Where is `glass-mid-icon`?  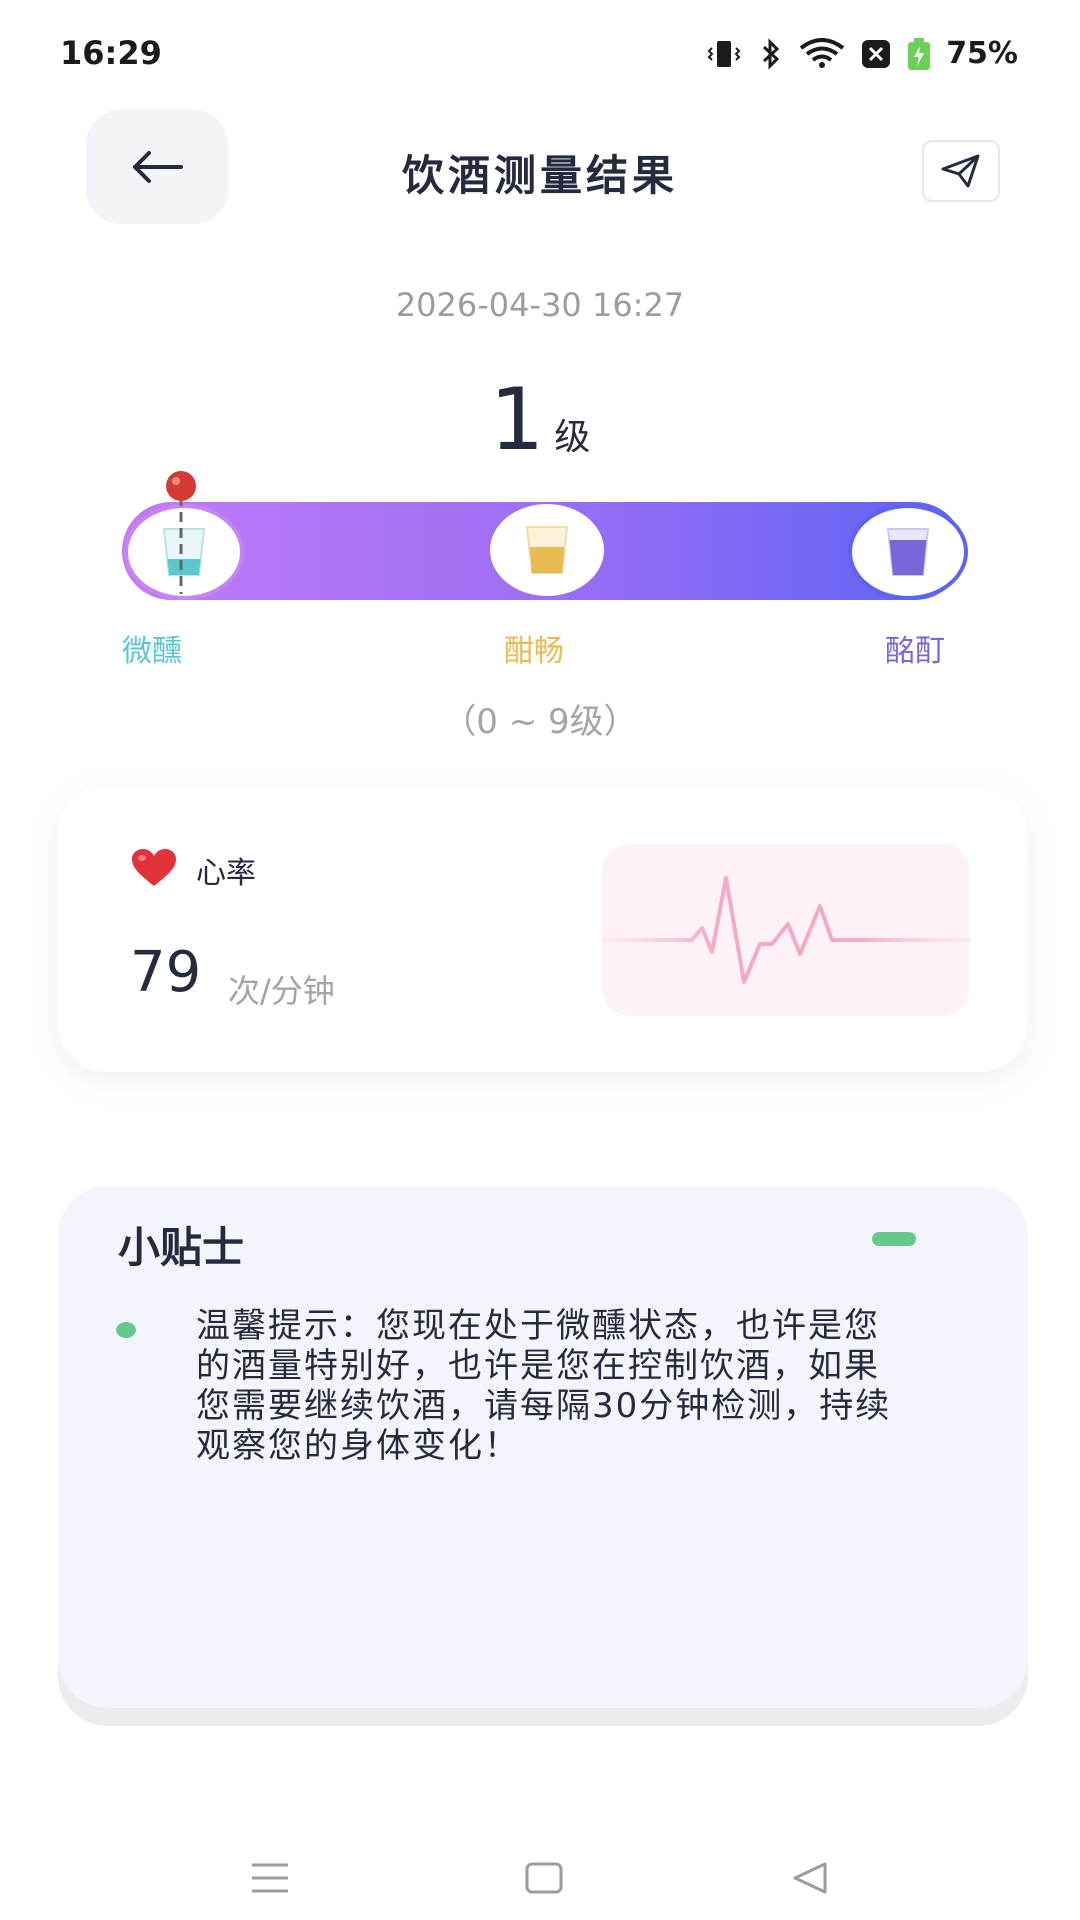 glass-mid-icon is located at coordinates (547, 550).